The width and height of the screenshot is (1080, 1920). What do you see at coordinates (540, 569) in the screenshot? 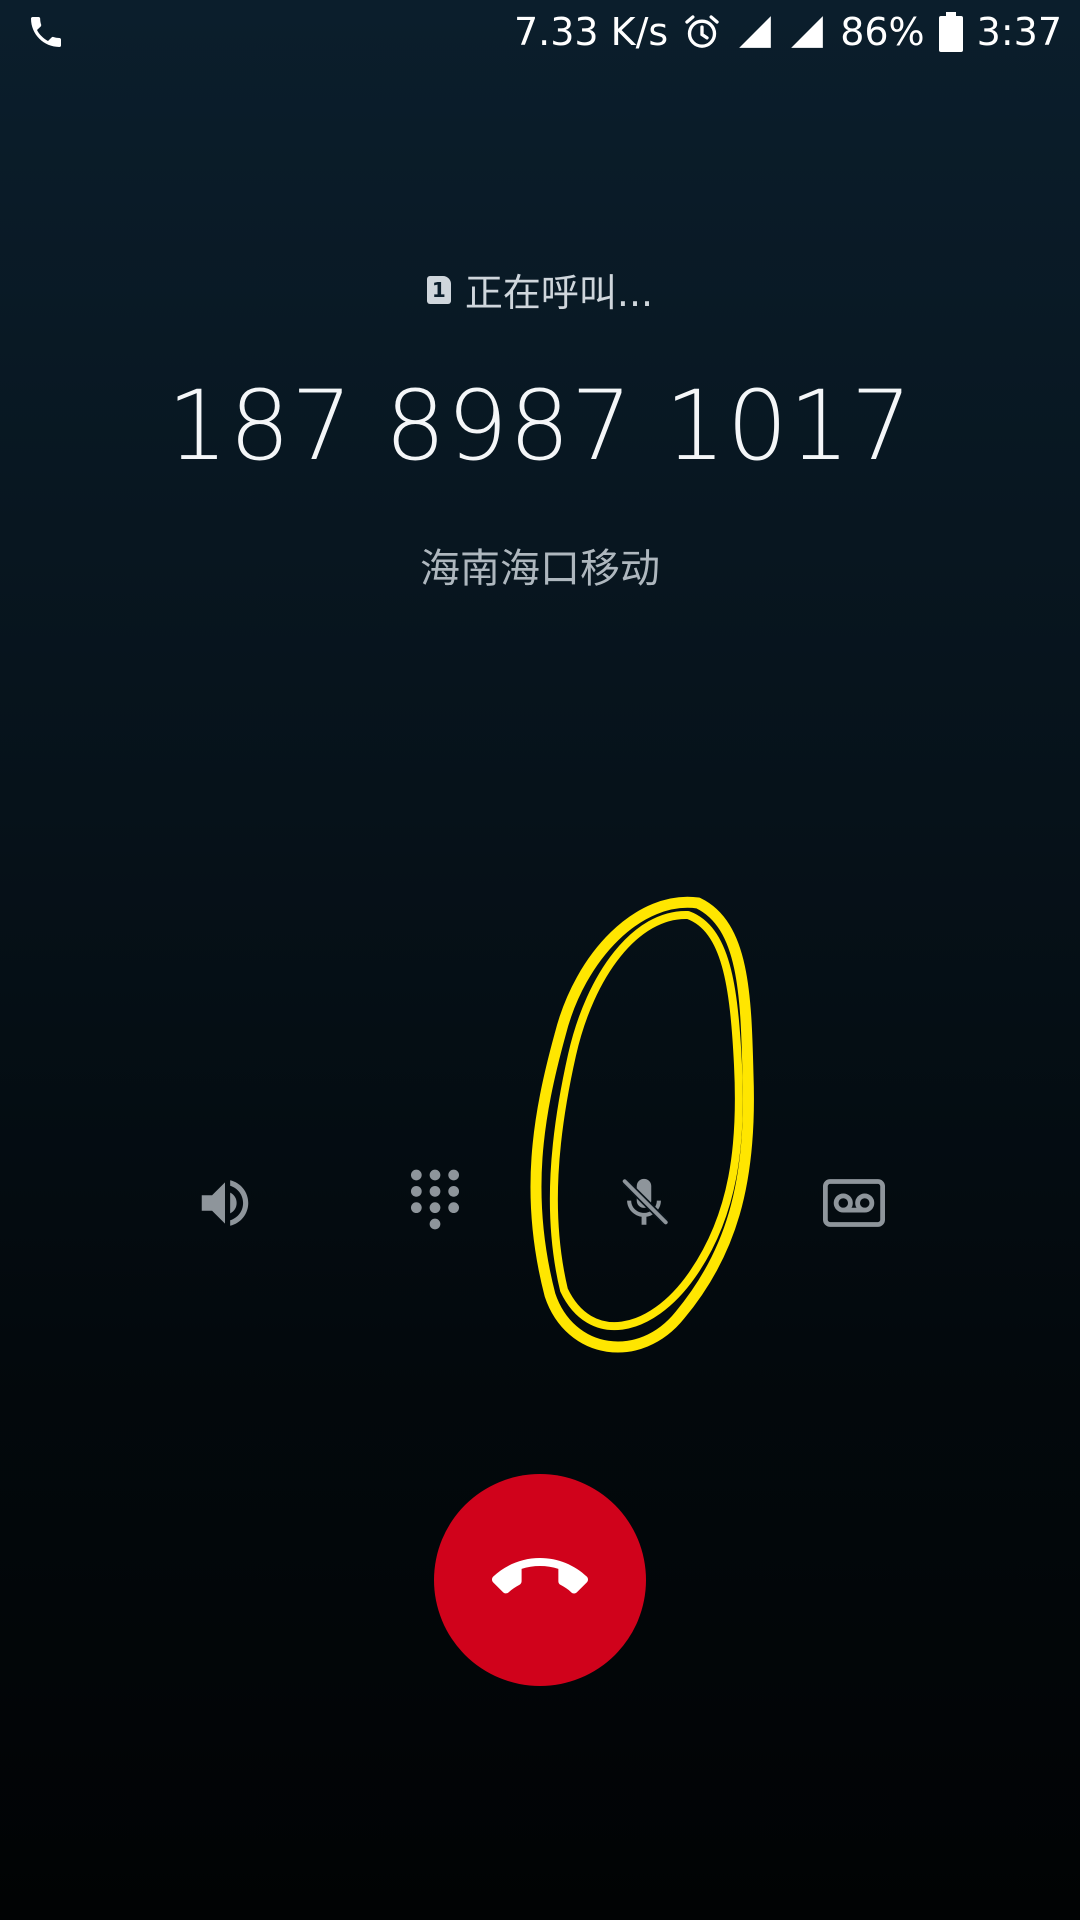
I see `carrier-location: 海南海口移动` at bounding box center [540, 569].